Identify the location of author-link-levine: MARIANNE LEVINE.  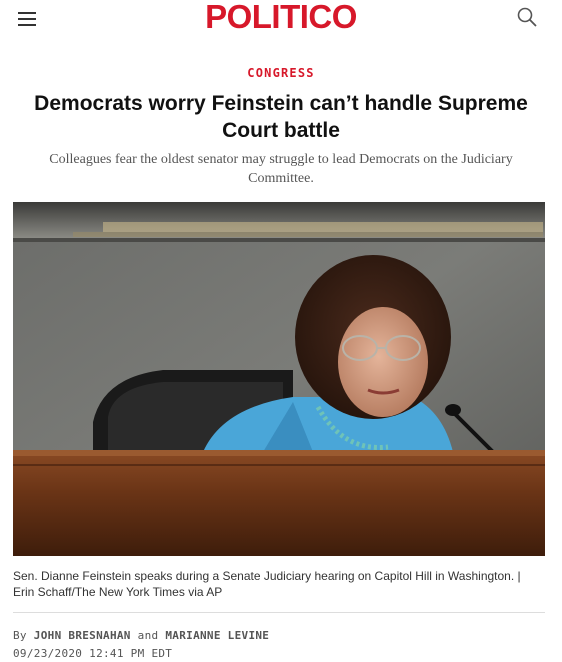
(217, 635).